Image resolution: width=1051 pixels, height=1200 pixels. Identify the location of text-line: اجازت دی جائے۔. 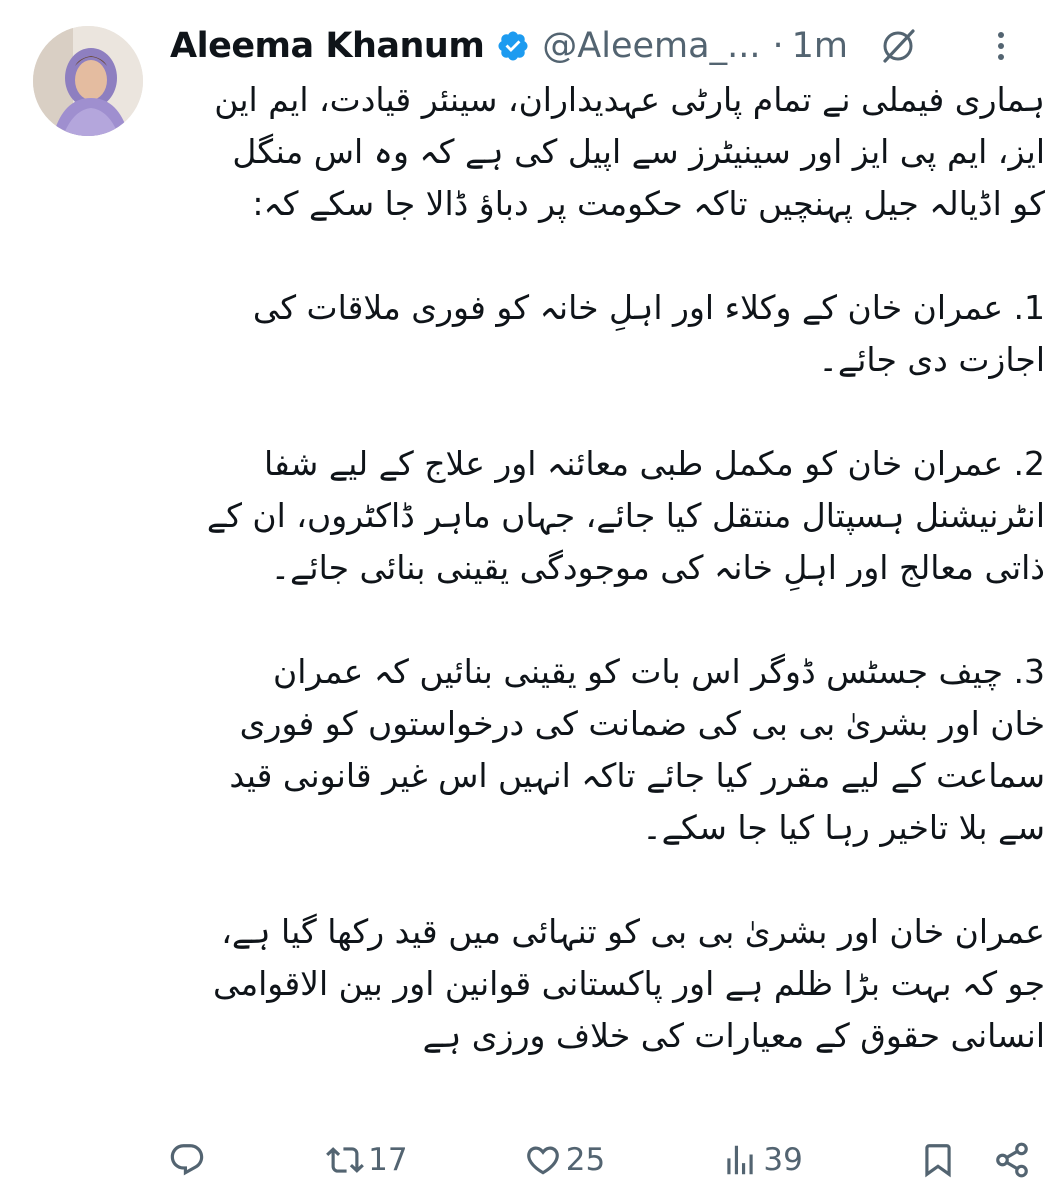
(931, 359).